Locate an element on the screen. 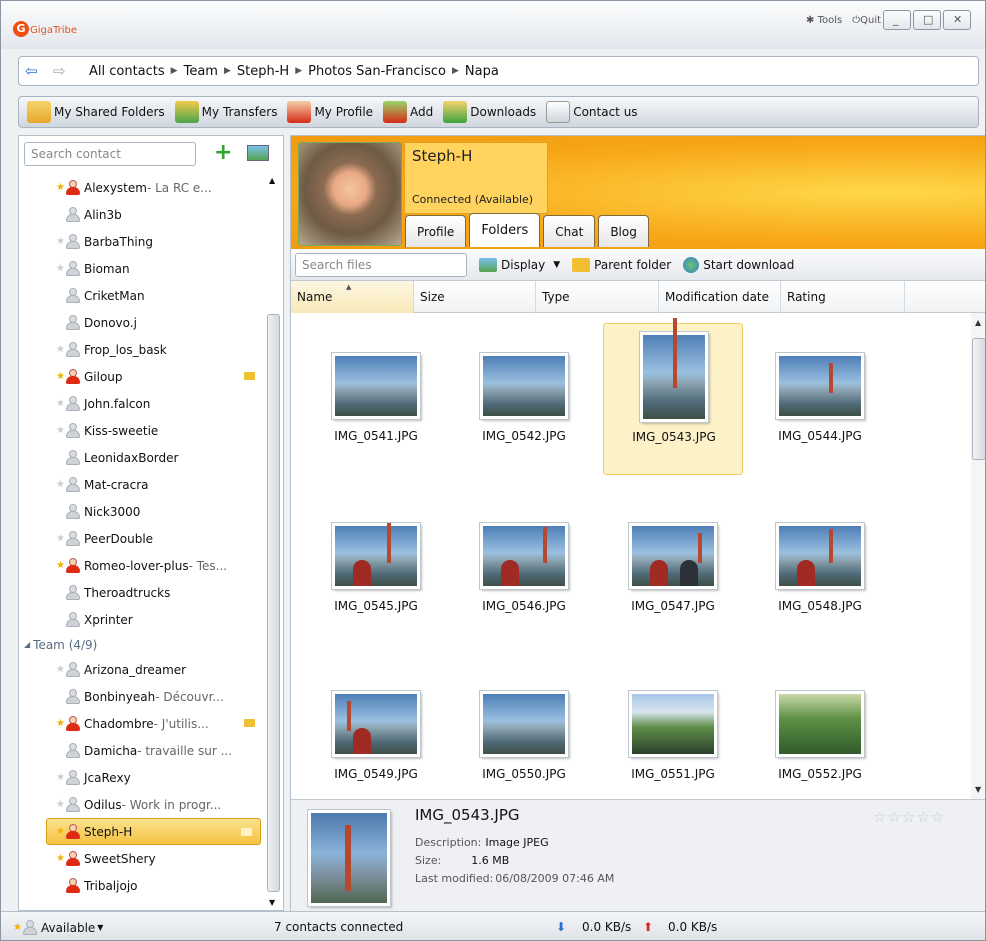 The height and width of the screenshot is (941, 986). contact-row: ★ Giloup is located at coordinates (141, 376).